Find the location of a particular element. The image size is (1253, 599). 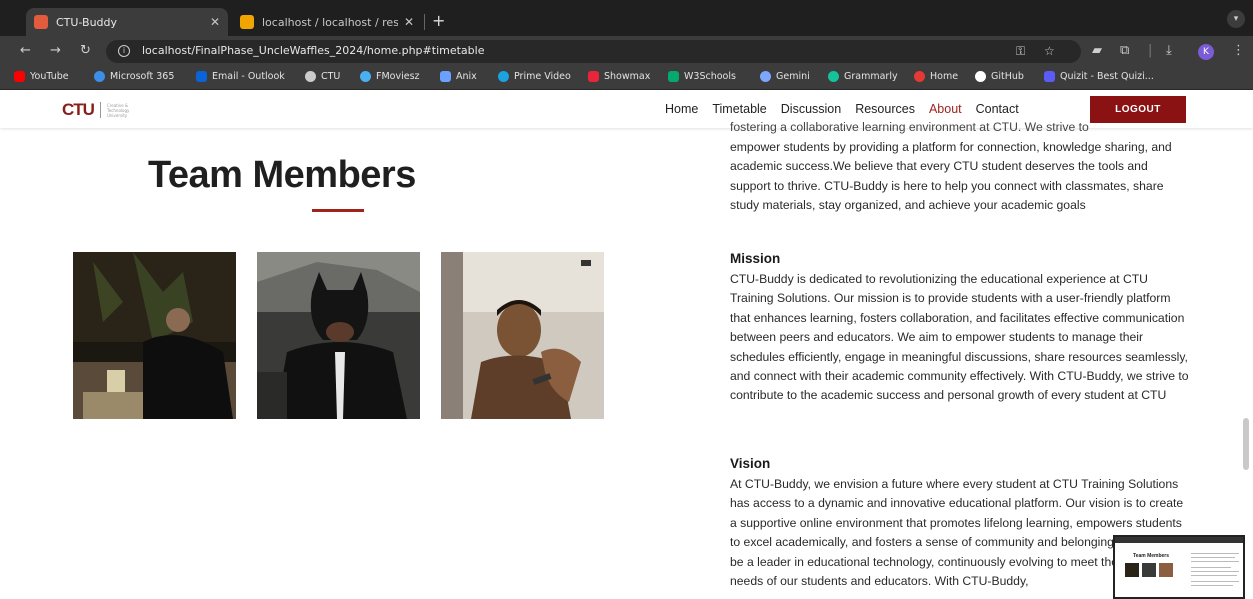

bookmark-prime-video: Prime Video is located at coordinates (534, 76).